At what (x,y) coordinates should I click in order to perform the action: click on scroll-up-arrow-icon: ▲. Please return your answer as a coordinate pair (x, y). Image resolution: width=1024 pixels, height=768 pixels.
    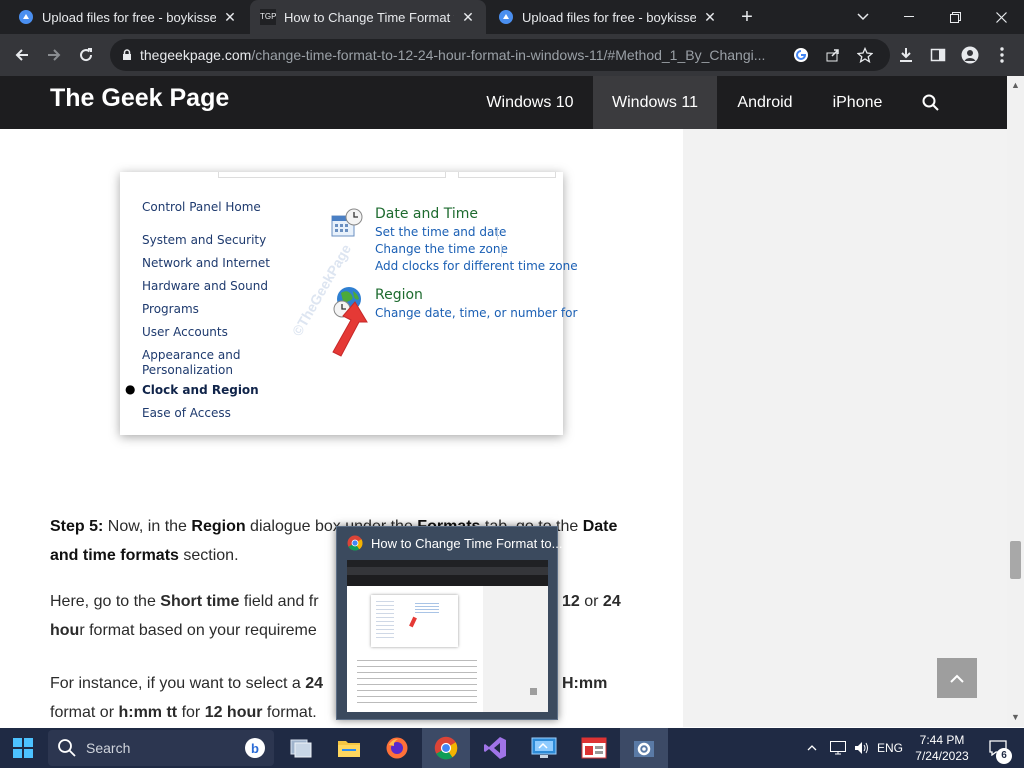
    Looking at the image, I should click on (1015, 85).